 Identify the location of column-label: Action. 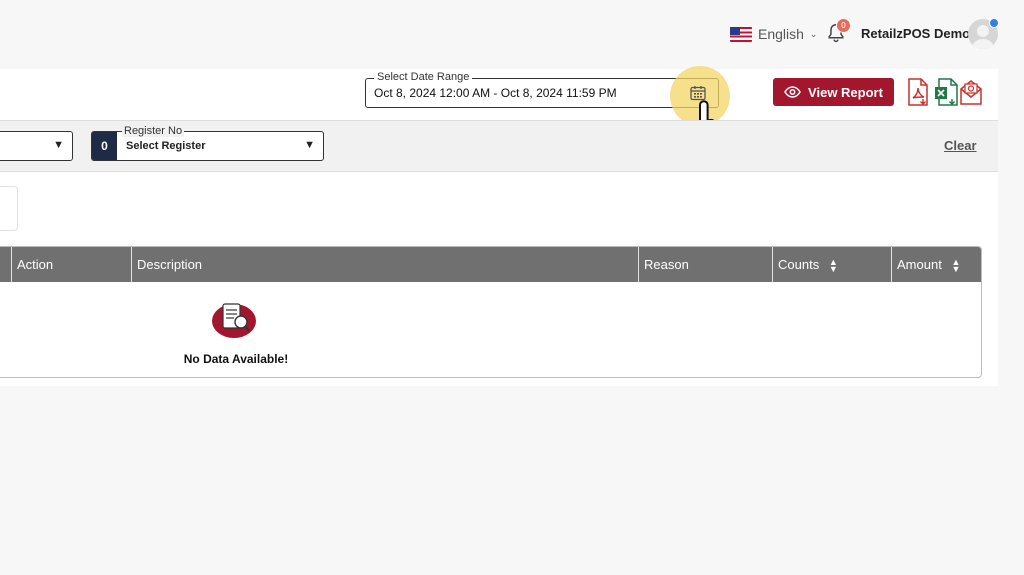
(35, 264).